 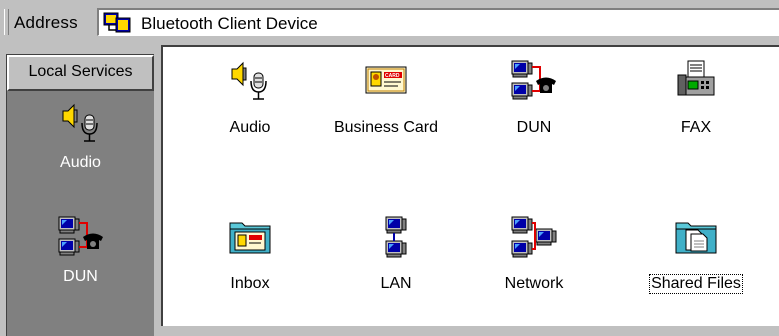 What do you see at coordinates (386, 127) in the screenshot?
I see `service-label: Business Card` at bounding box center [386, 127].